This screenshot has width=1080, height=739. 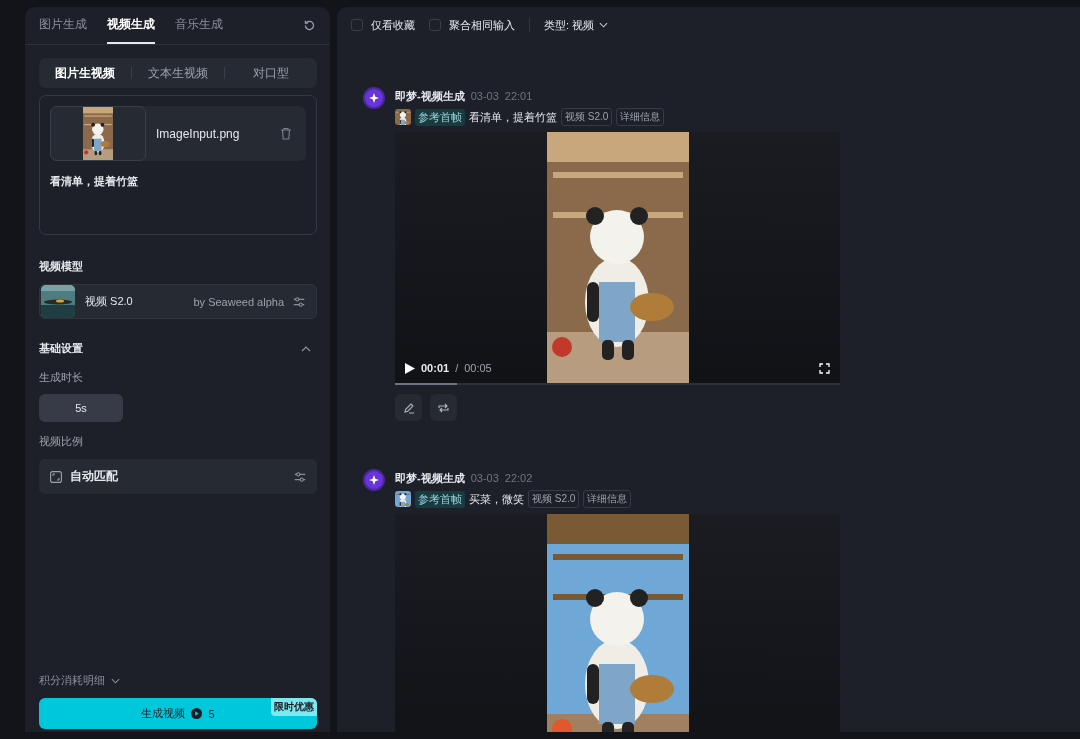 I want to click on repeat-icon, so click(x=443, y=407).